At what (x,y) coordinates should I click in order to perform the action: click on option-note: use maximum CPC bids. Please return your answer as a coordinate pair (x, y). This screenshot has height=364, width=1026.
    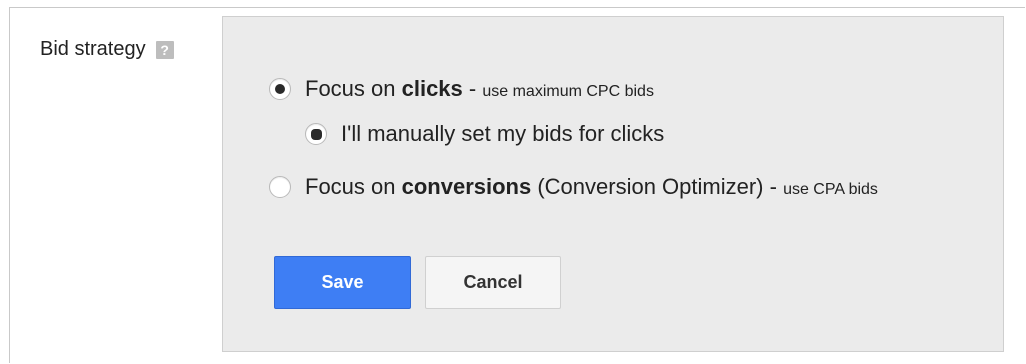
    Looking at the image, I should click on (568, 91).